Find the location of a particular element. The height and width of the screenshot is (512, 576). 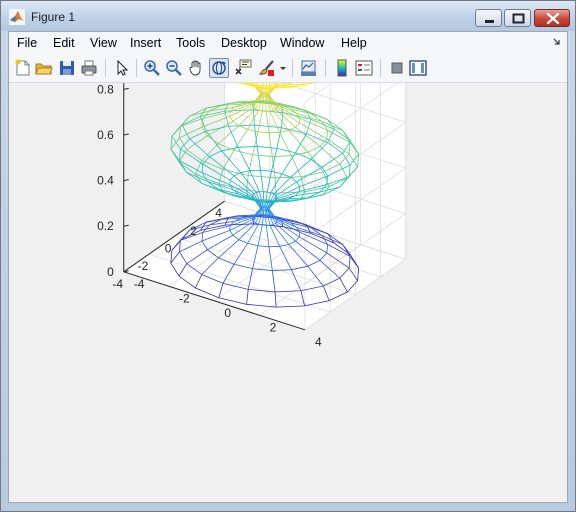

insert-legend-icon is located at coordinates (364, 68).